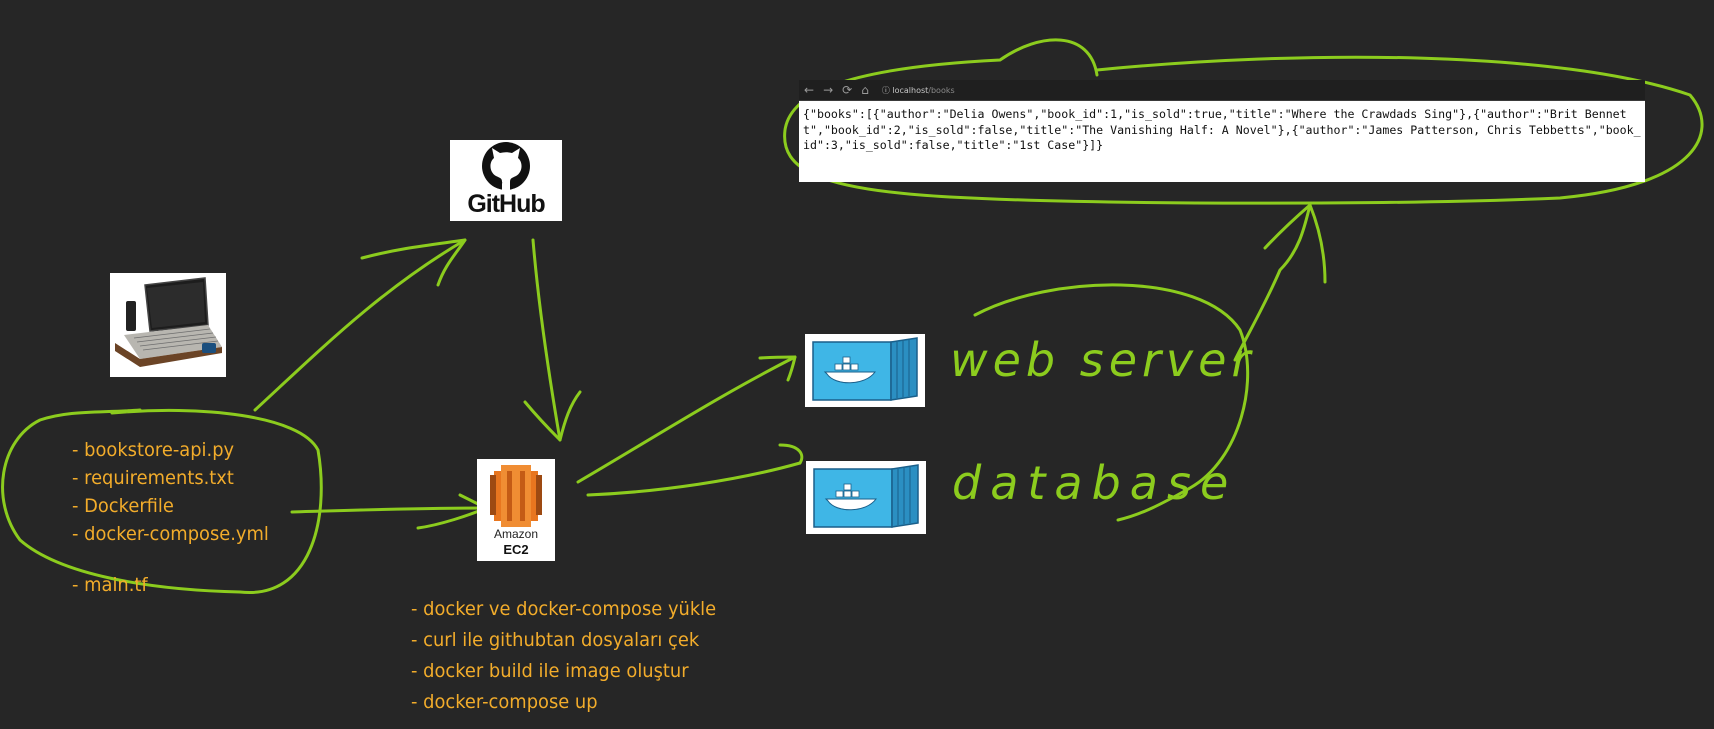 This screenshot has height=729, width=1714. I want to click on aws-ec2-logo: Amazon EC2, so click(516, 510).